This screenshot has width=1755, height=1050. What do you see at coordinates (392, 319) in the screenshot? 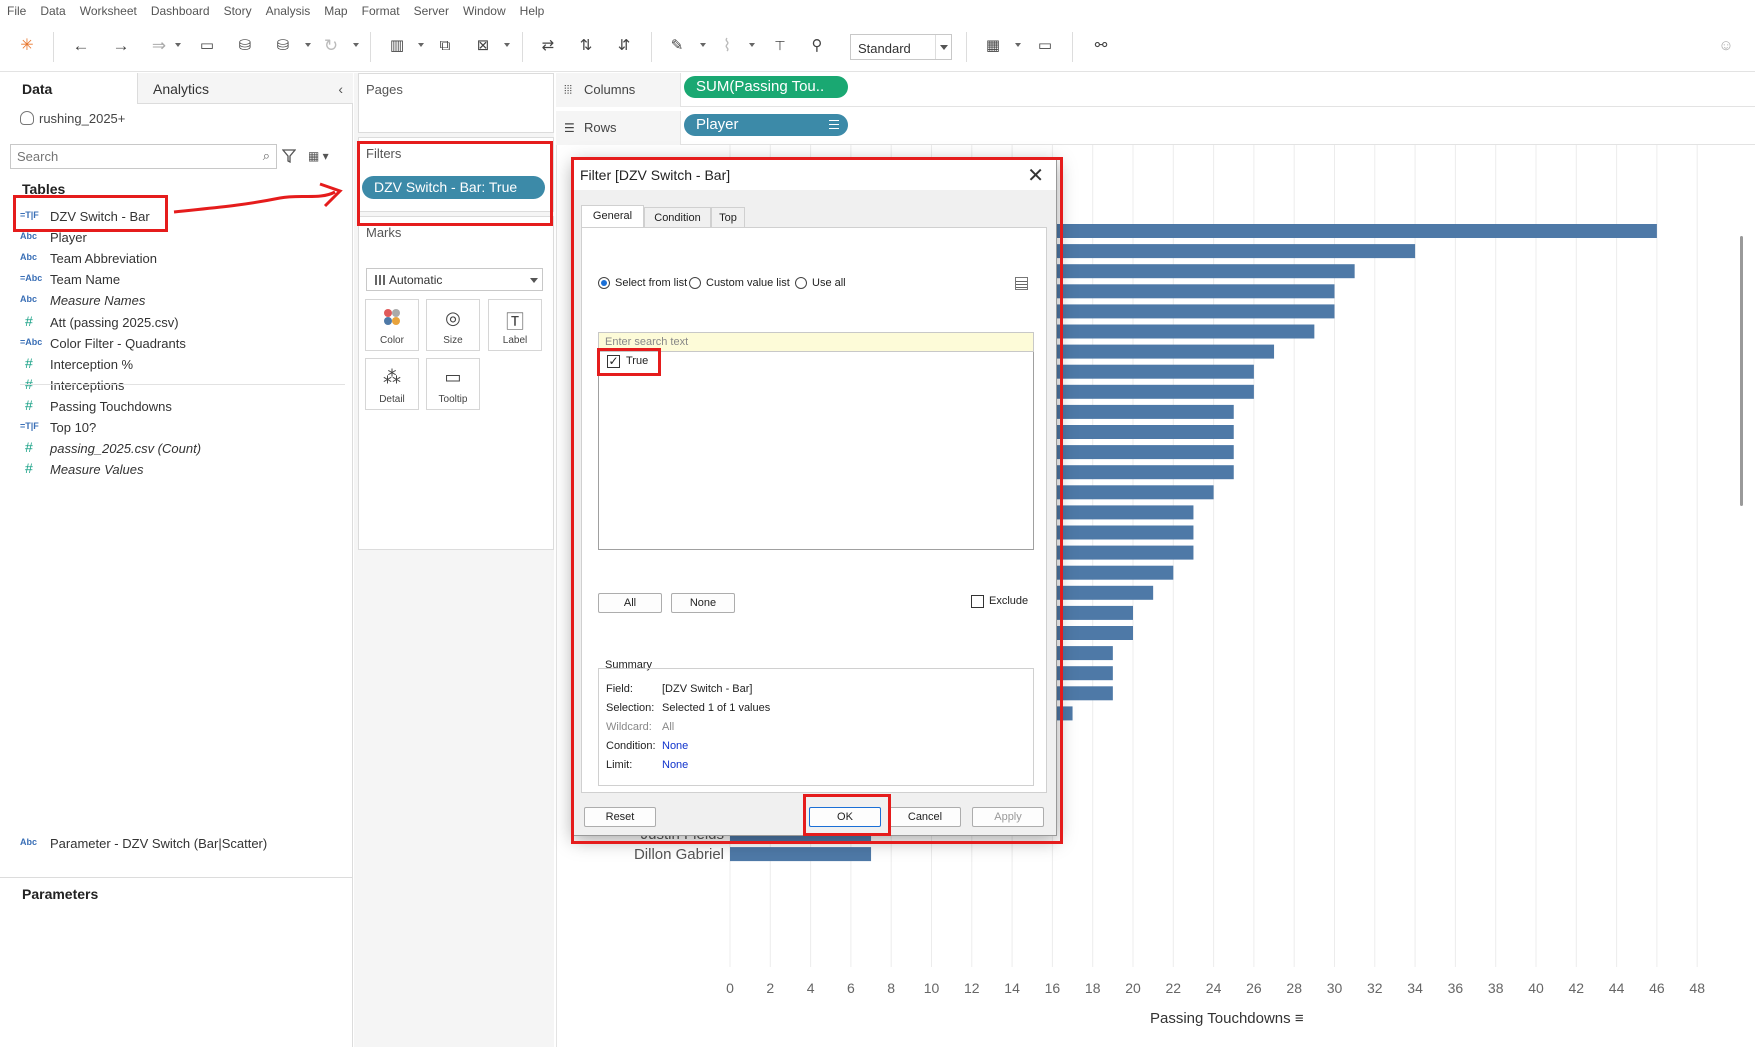
I see `color-icon` at bounding box center [392, 319].